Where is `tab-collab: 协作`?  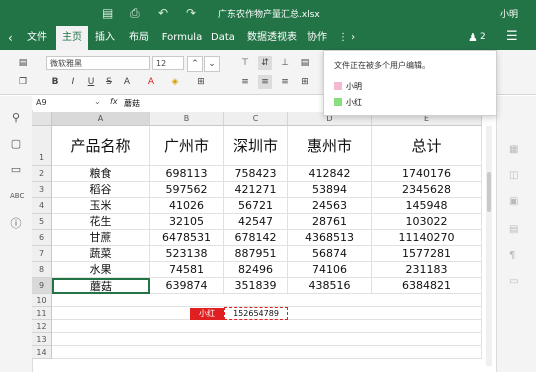
tab-collab: 协作 is located at coordinates (317, 38).